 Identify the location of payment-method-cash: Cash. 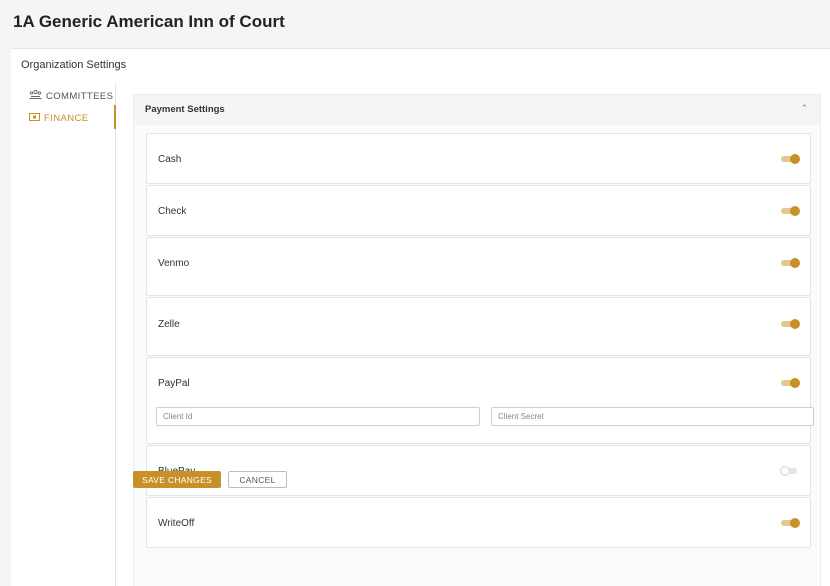
(478, 158).